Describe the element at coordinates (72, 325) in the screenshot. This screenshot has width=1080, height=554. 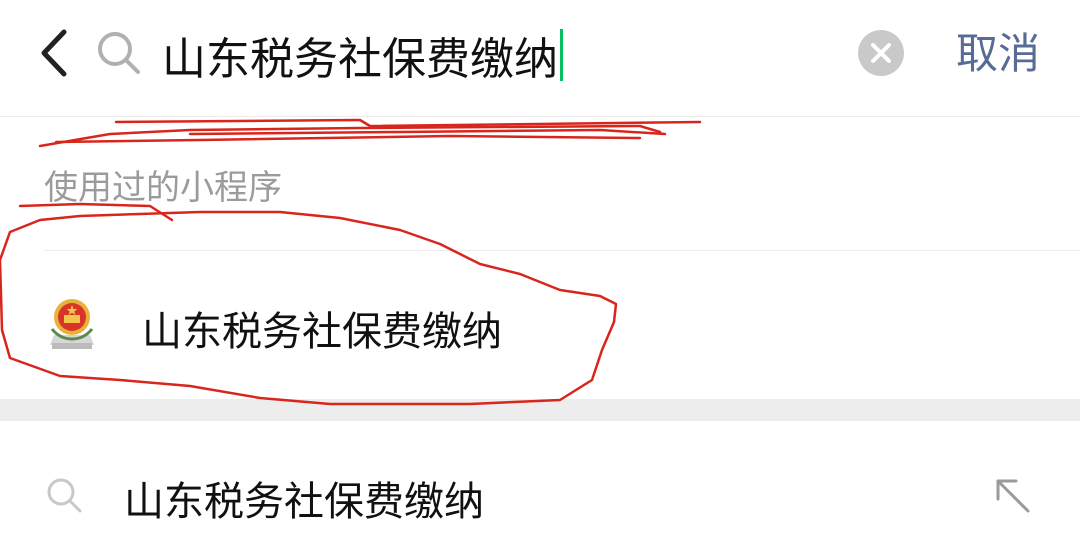
I see `tax-emblem-icon` at that location.